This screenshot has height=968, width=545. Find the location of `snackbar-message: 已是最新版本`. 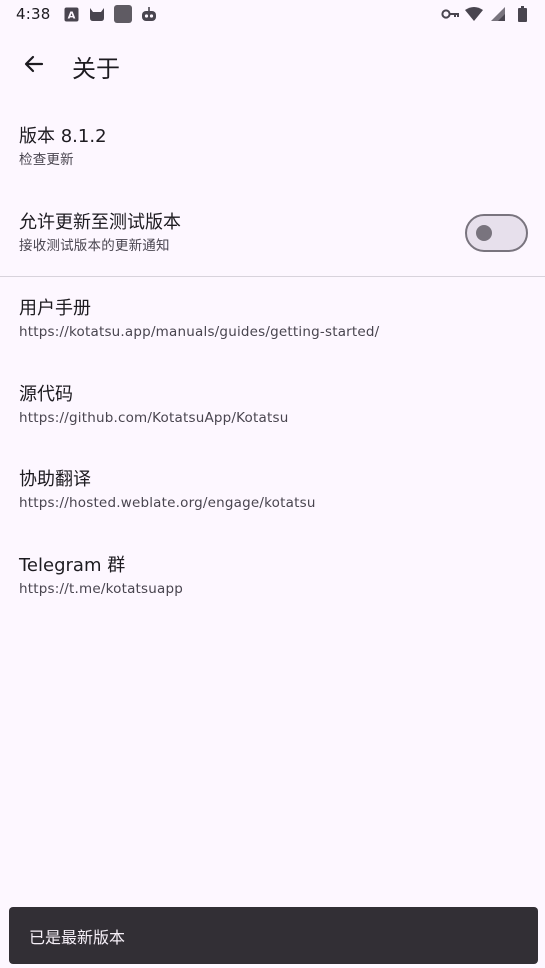

snackbar-message: 已是最新版本 is located at coordinates (77, 937).